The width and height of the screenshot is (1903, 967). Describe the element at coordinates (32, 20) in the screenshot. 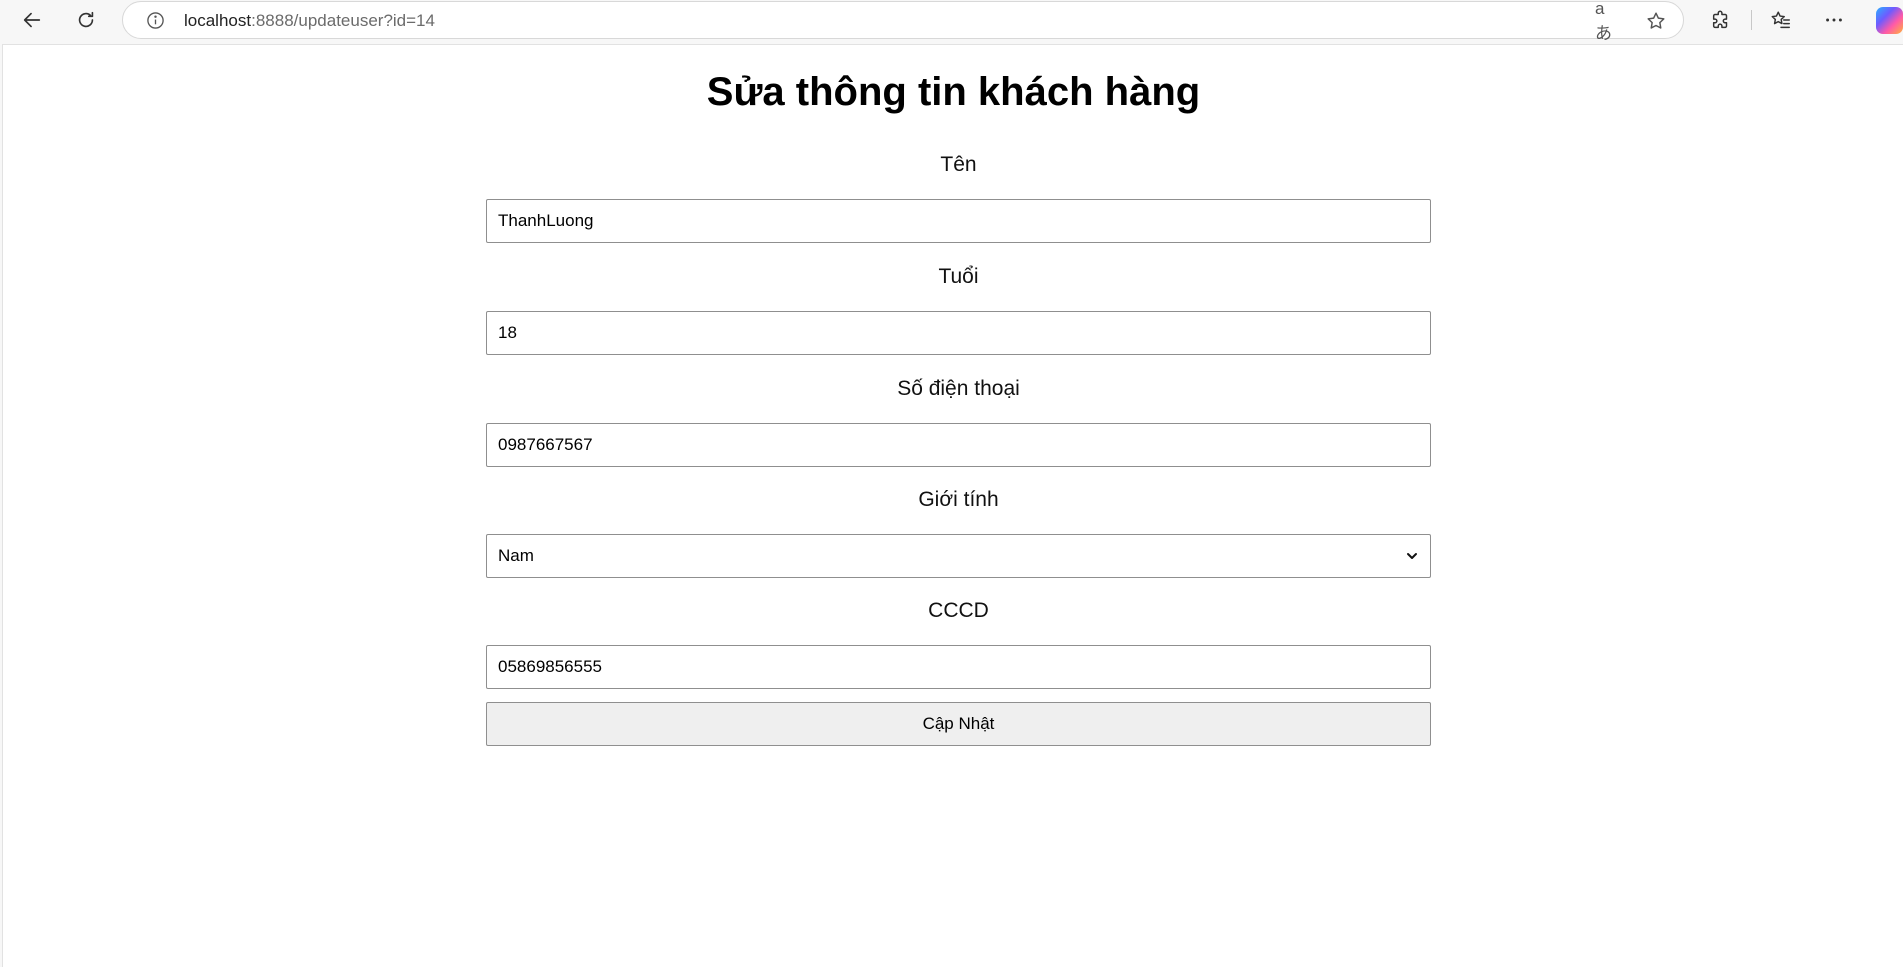

I see `back-arrow-icon` at that location.